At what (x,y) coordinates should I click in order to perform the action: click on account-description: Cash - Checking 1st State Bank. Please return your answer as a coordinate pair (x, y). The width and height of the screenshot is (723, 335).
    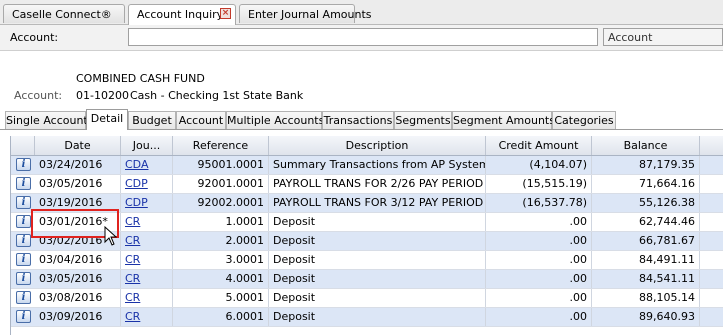
    Looking at the image, I should click on (217, 95).